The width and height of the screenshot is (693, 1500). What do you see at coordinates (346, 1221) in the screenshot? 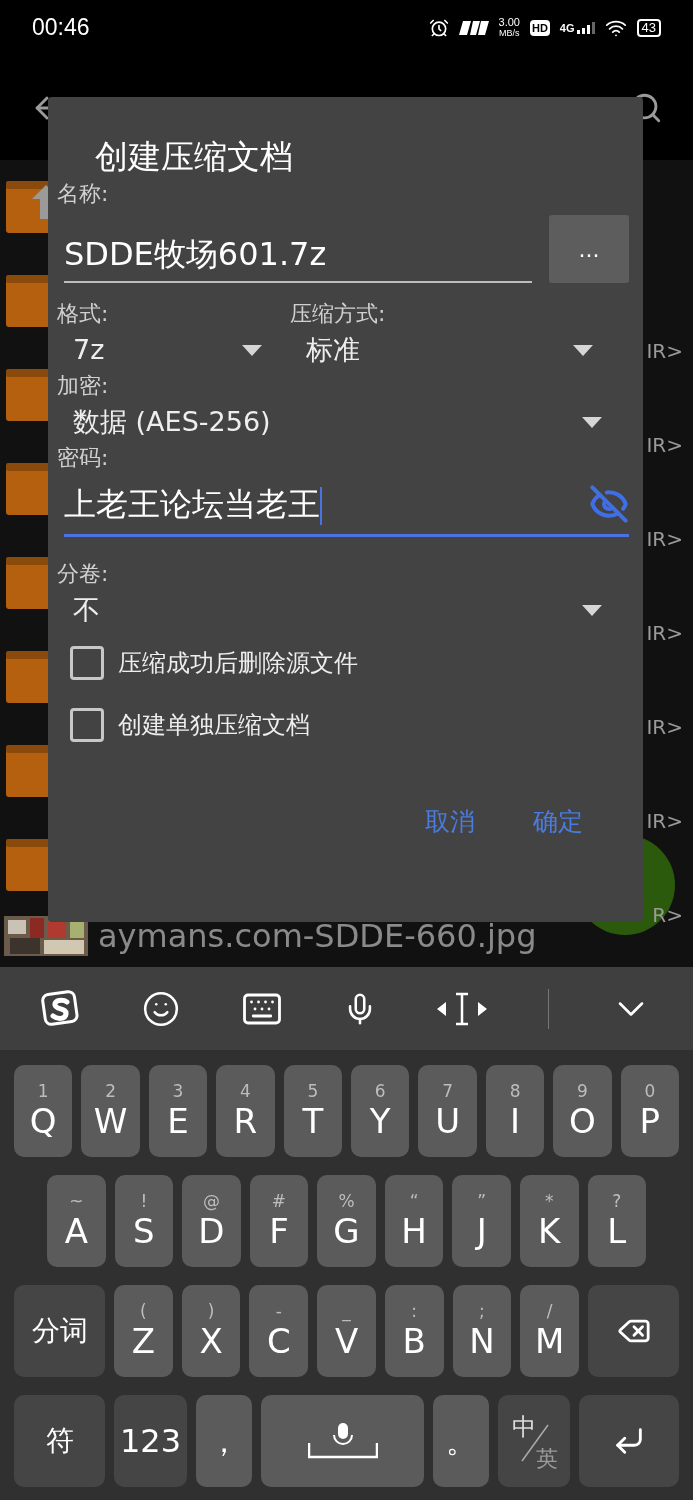
I see `keyboard-key: % G` at bounding box center [346, 1221].